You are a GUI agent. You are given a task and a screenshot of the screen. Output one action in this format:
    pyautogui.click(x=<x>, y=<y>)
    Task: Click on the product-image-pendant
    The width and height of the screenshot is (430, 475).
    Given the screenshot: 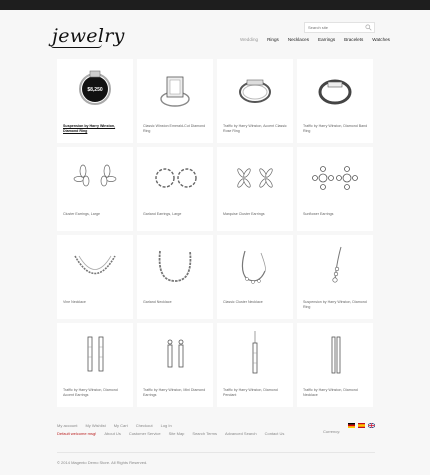 What is the action you would take?
    pyautogui.click(x=255, y=354)
    